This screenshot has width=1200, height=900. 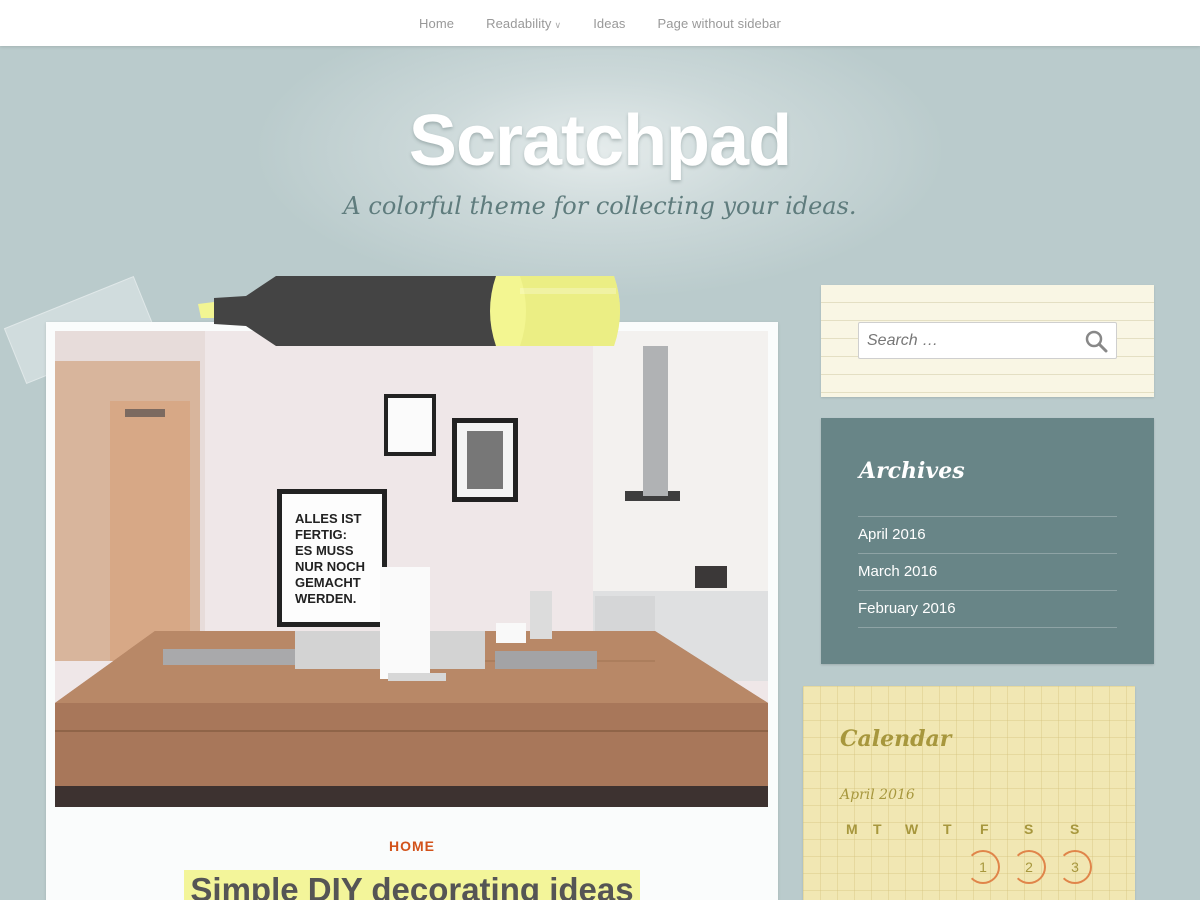 I want to click on weekday-header: M, so click(x=852, y=829).